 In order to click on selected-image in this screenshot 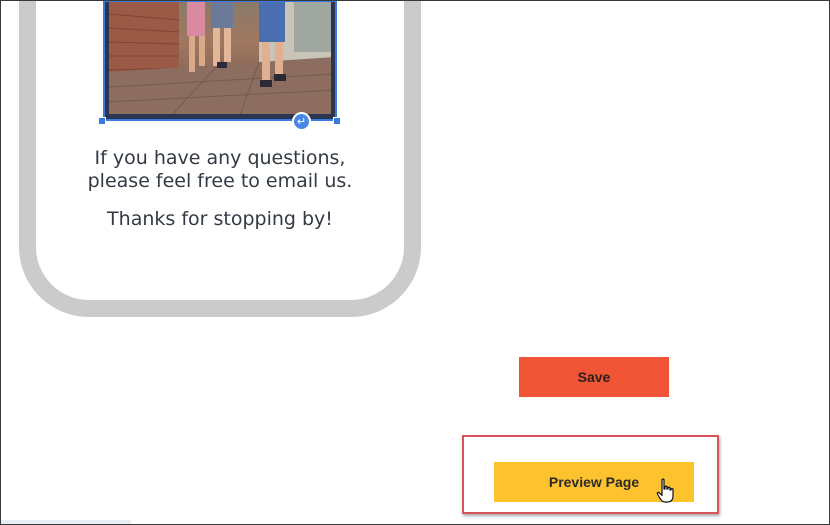, I will do `click(220, 60)`.